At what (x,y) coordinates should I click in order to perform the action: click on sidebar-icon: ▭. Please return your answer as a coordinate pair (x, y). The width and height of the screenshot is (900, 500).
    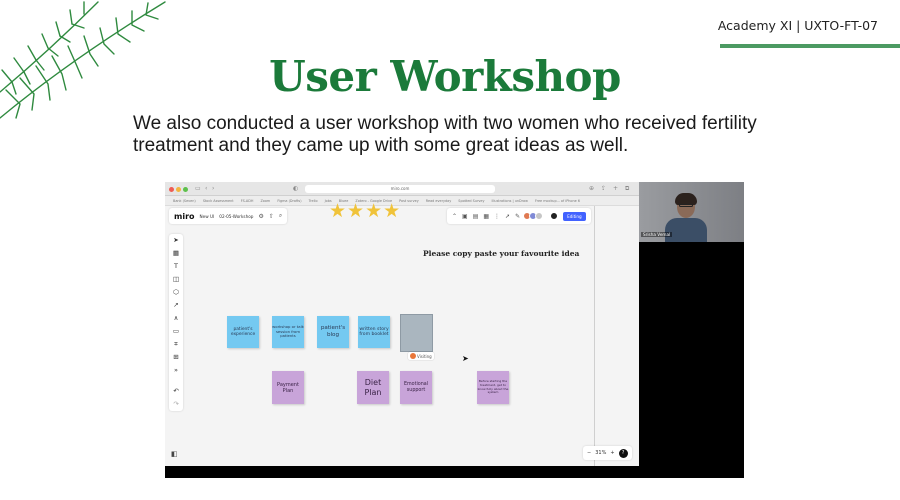
    Looking at the image, I should click on (198, 188).